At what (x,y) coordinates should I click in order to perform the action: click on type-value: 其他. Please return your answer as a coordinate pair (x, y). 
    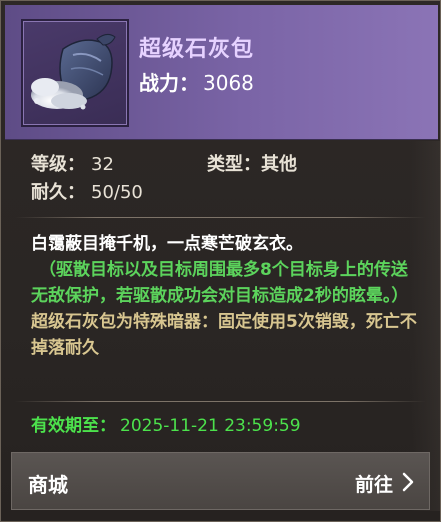
    Looking at the image, I should click on (279, 164).